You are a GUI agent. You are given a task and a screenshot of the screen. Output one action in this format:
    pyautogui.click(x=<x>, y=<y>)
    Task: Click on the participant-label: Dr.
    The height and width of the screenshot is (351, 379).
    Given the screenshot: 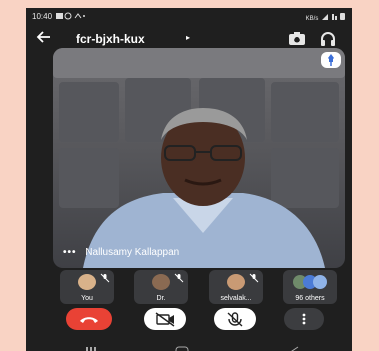 What is the action you would take?
    pyautogui.click(x=161, y=298)
    